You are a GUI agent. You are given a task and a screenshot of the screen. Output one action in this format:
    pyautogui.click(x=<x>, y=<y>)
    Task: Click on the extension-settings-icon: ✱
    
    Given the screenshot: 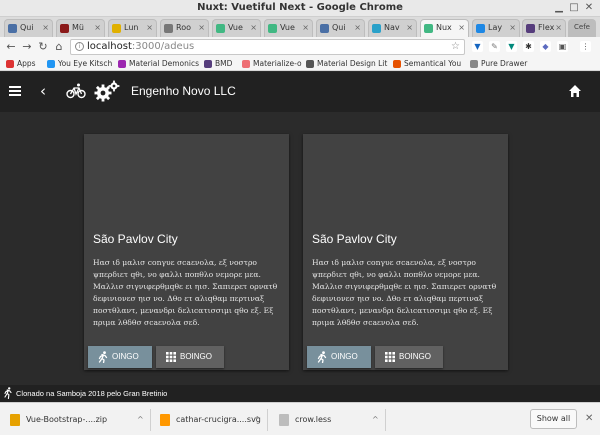 What is the action you would take?
    pyautogui.click(x=528, y=46)
    